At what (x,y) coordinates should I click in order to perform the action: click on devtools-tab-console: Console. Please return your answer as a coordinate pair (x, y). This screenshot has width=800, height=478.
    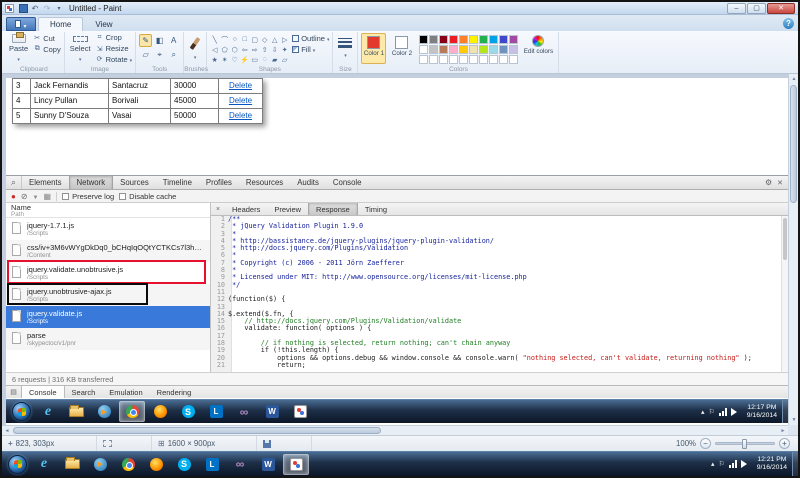
    Looking at the image, I should click on (347, 182).